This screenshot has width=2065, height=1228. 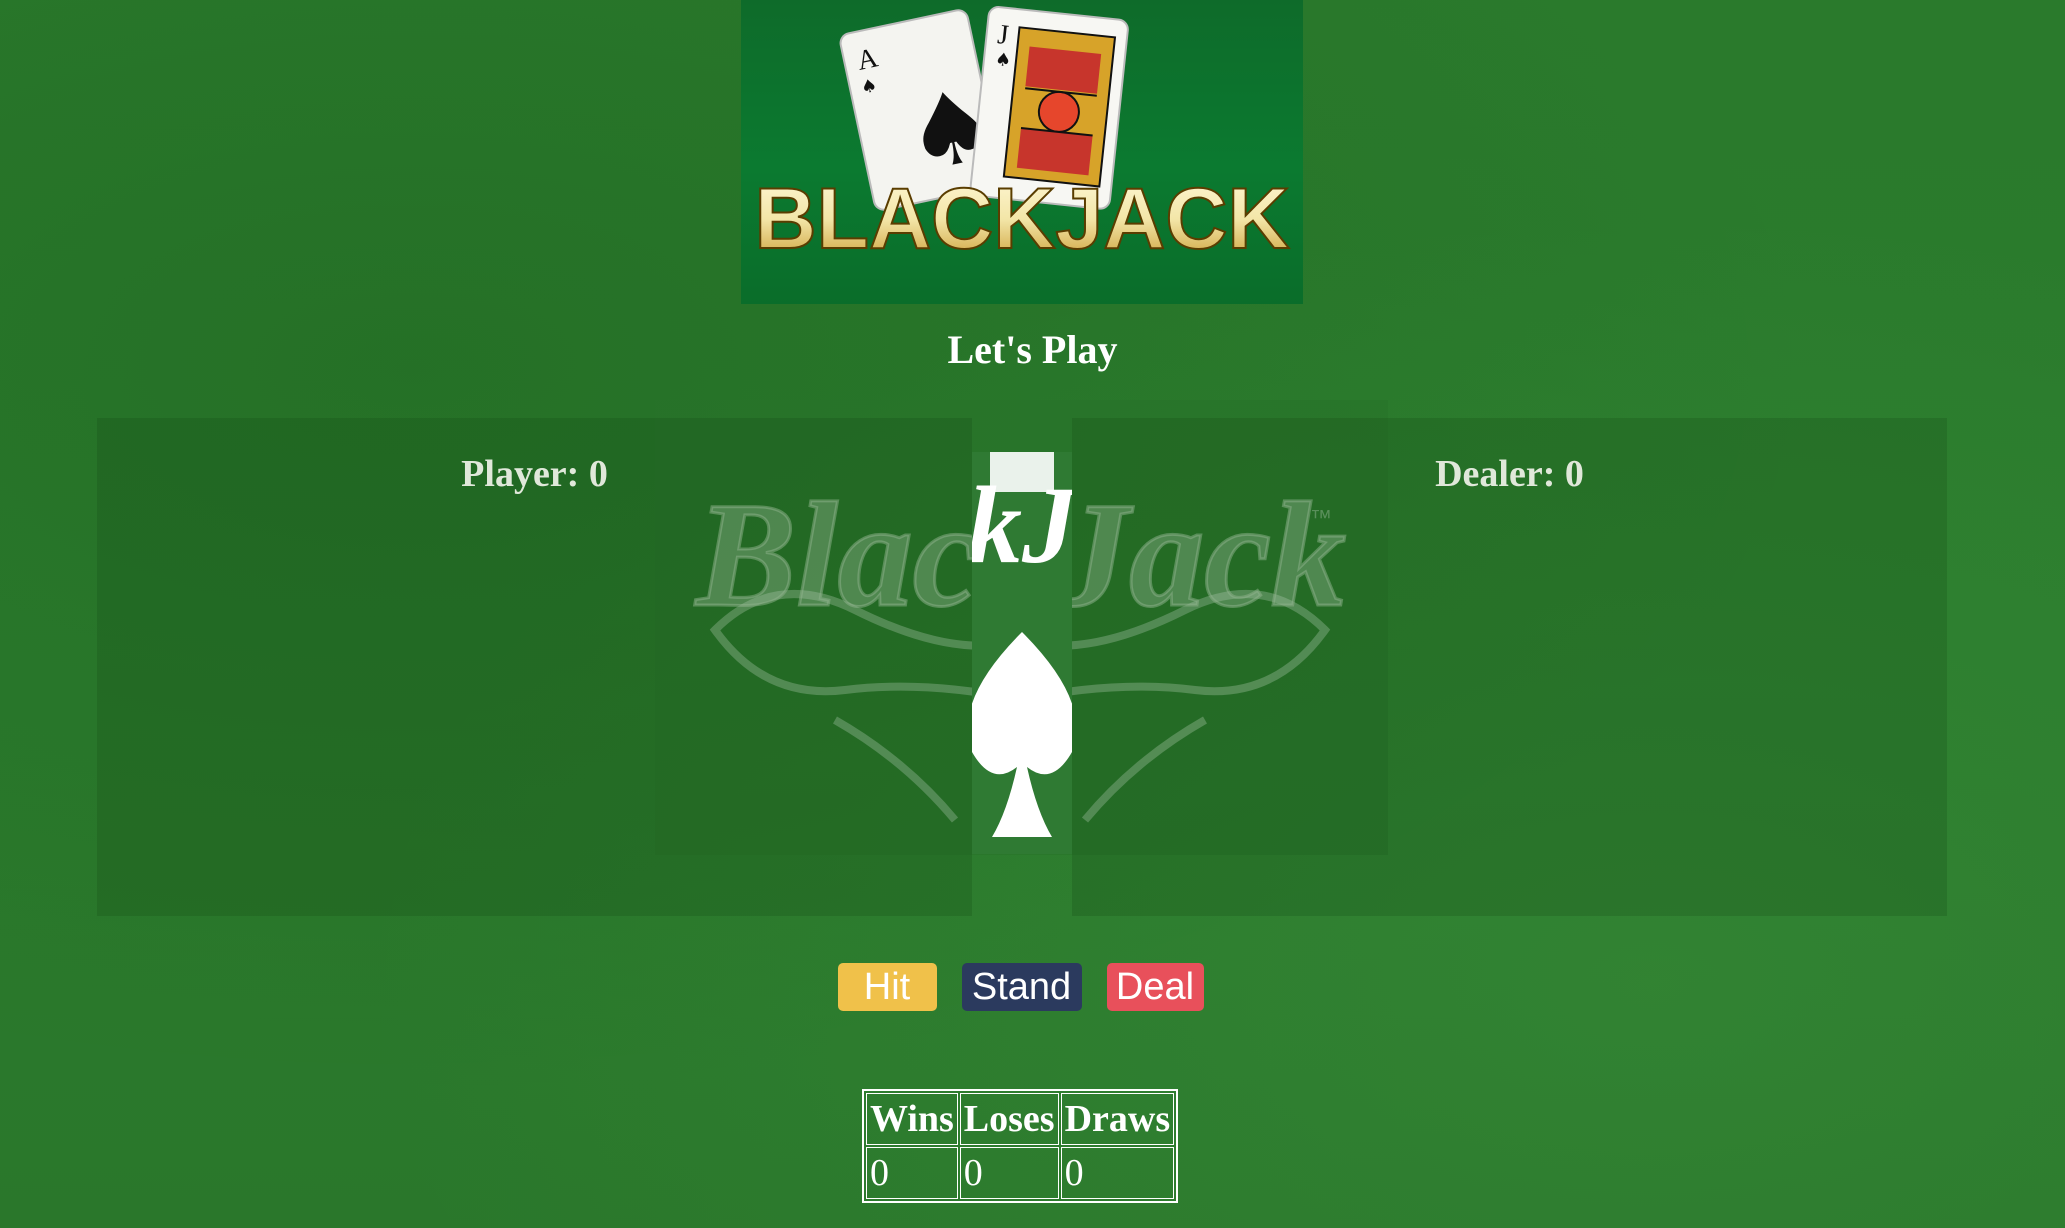 I want to click on draws-value: 0, so click(x=1117, y=1173).